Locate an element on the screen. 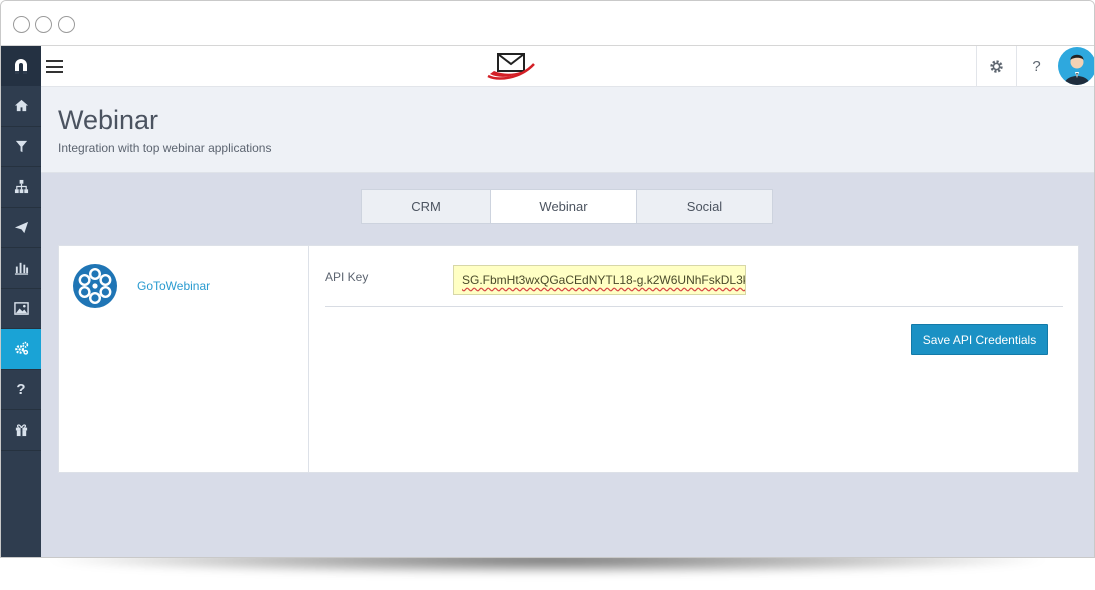  home-icon is located at coordinates (21, 106).